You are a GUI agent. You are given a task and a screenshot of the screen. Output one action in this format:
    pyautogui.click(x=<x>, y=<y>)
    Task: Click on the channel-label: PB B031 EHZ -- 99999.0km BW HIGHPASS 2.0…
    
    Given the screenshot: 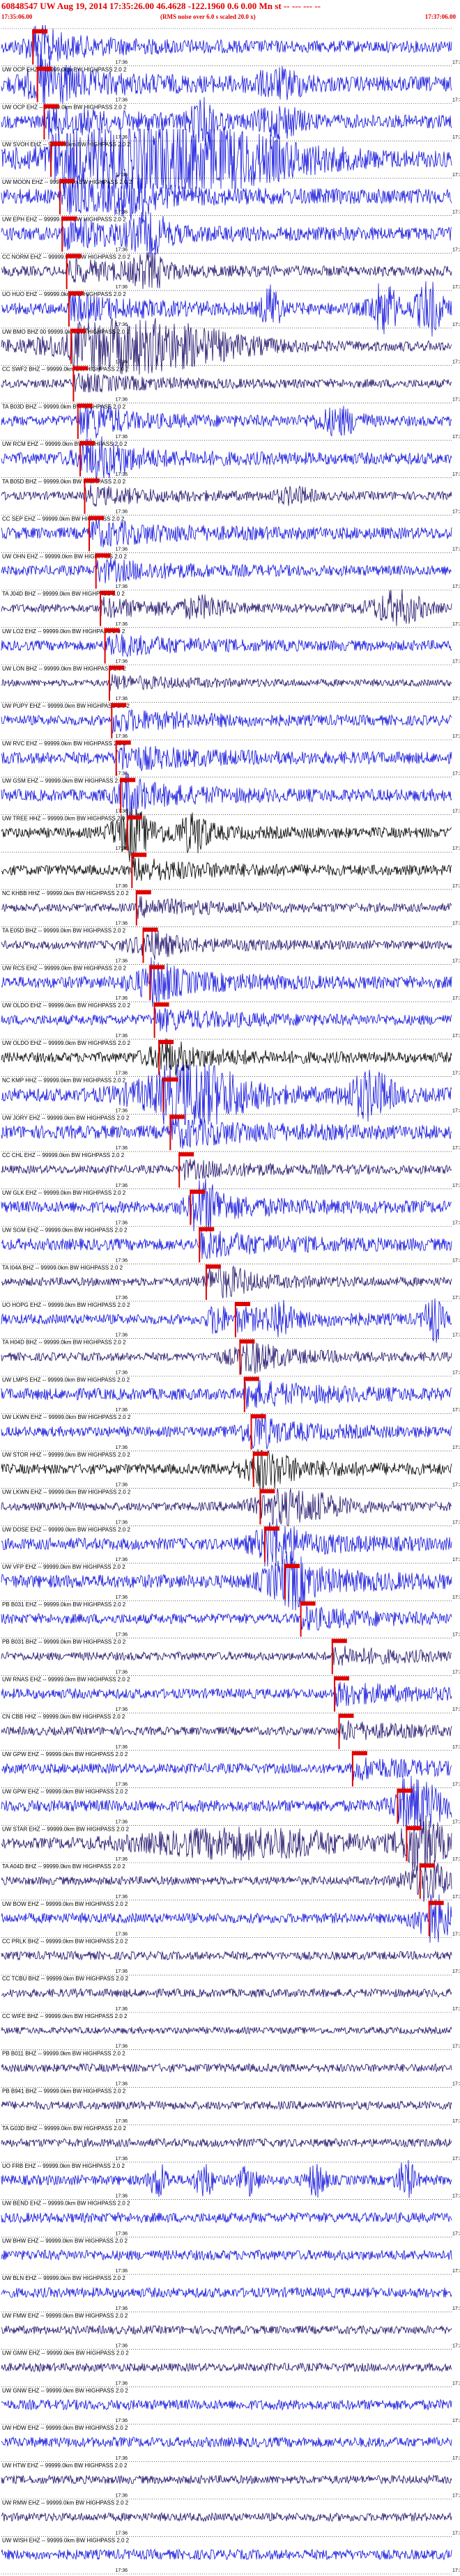 What is the action you would take?
    pyautogui.click(x=64, y=1604)
    